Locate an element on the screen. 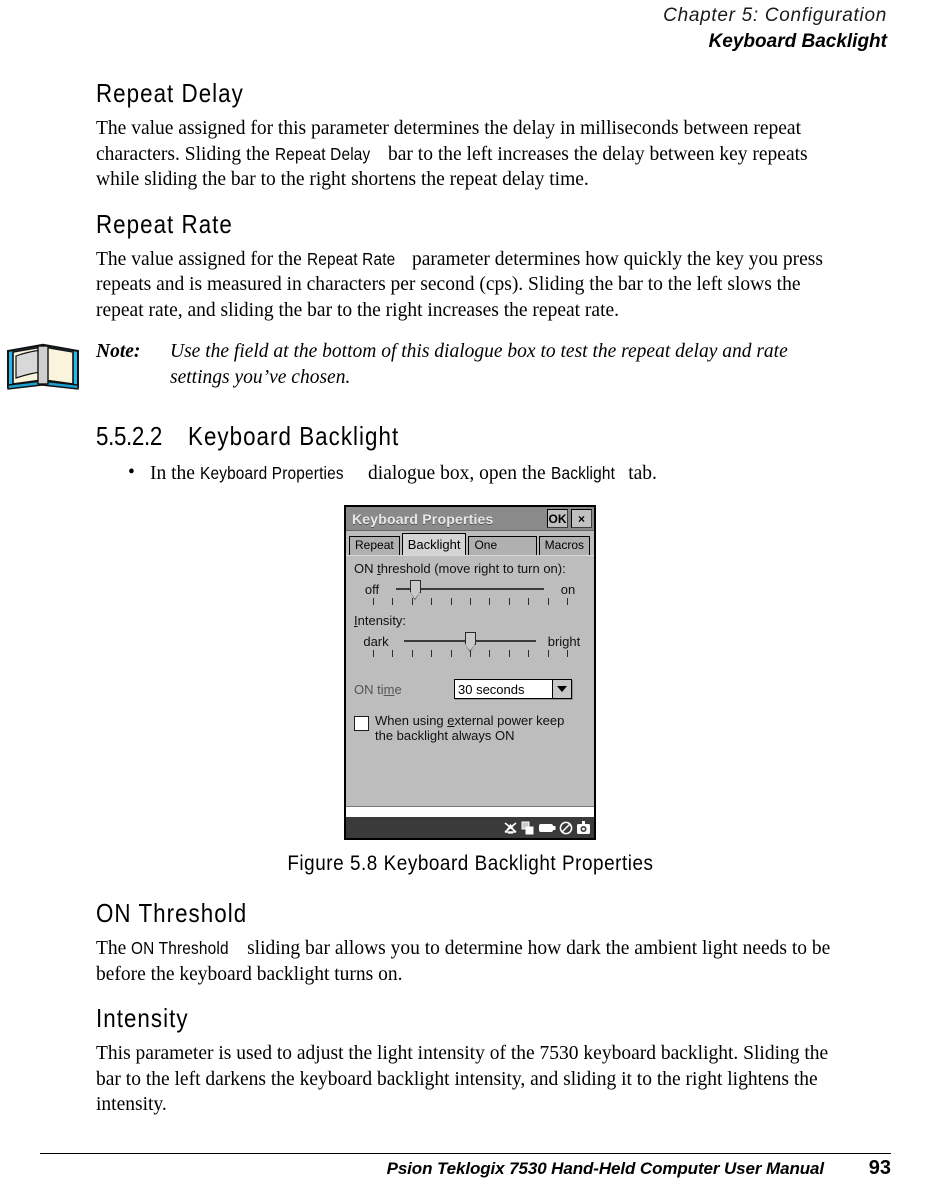  on-time-dropdown: 30 seconds is located at coordinates (513, 689).